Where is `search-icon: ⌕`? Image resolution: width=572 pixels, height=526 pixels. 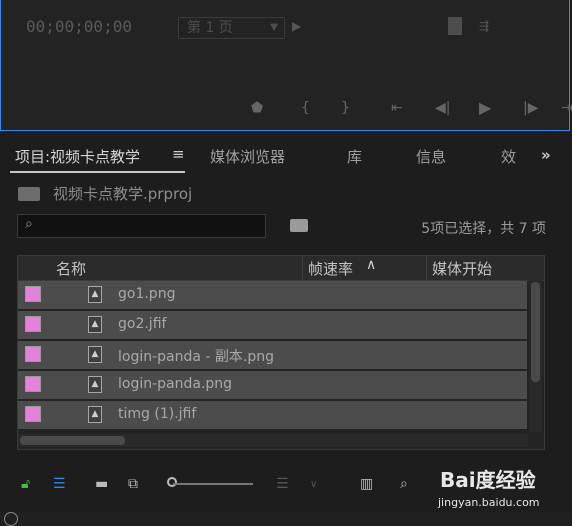 search-icon: ⌕ is located at coordinates (29, 224).